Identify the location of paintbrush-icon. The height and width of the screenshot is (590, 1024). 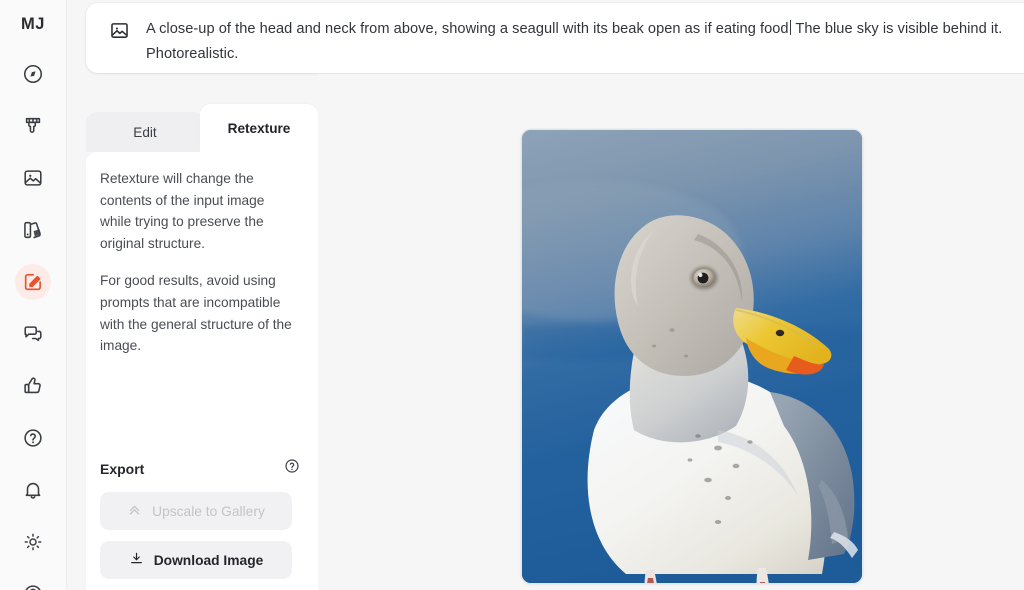
(33, 126).